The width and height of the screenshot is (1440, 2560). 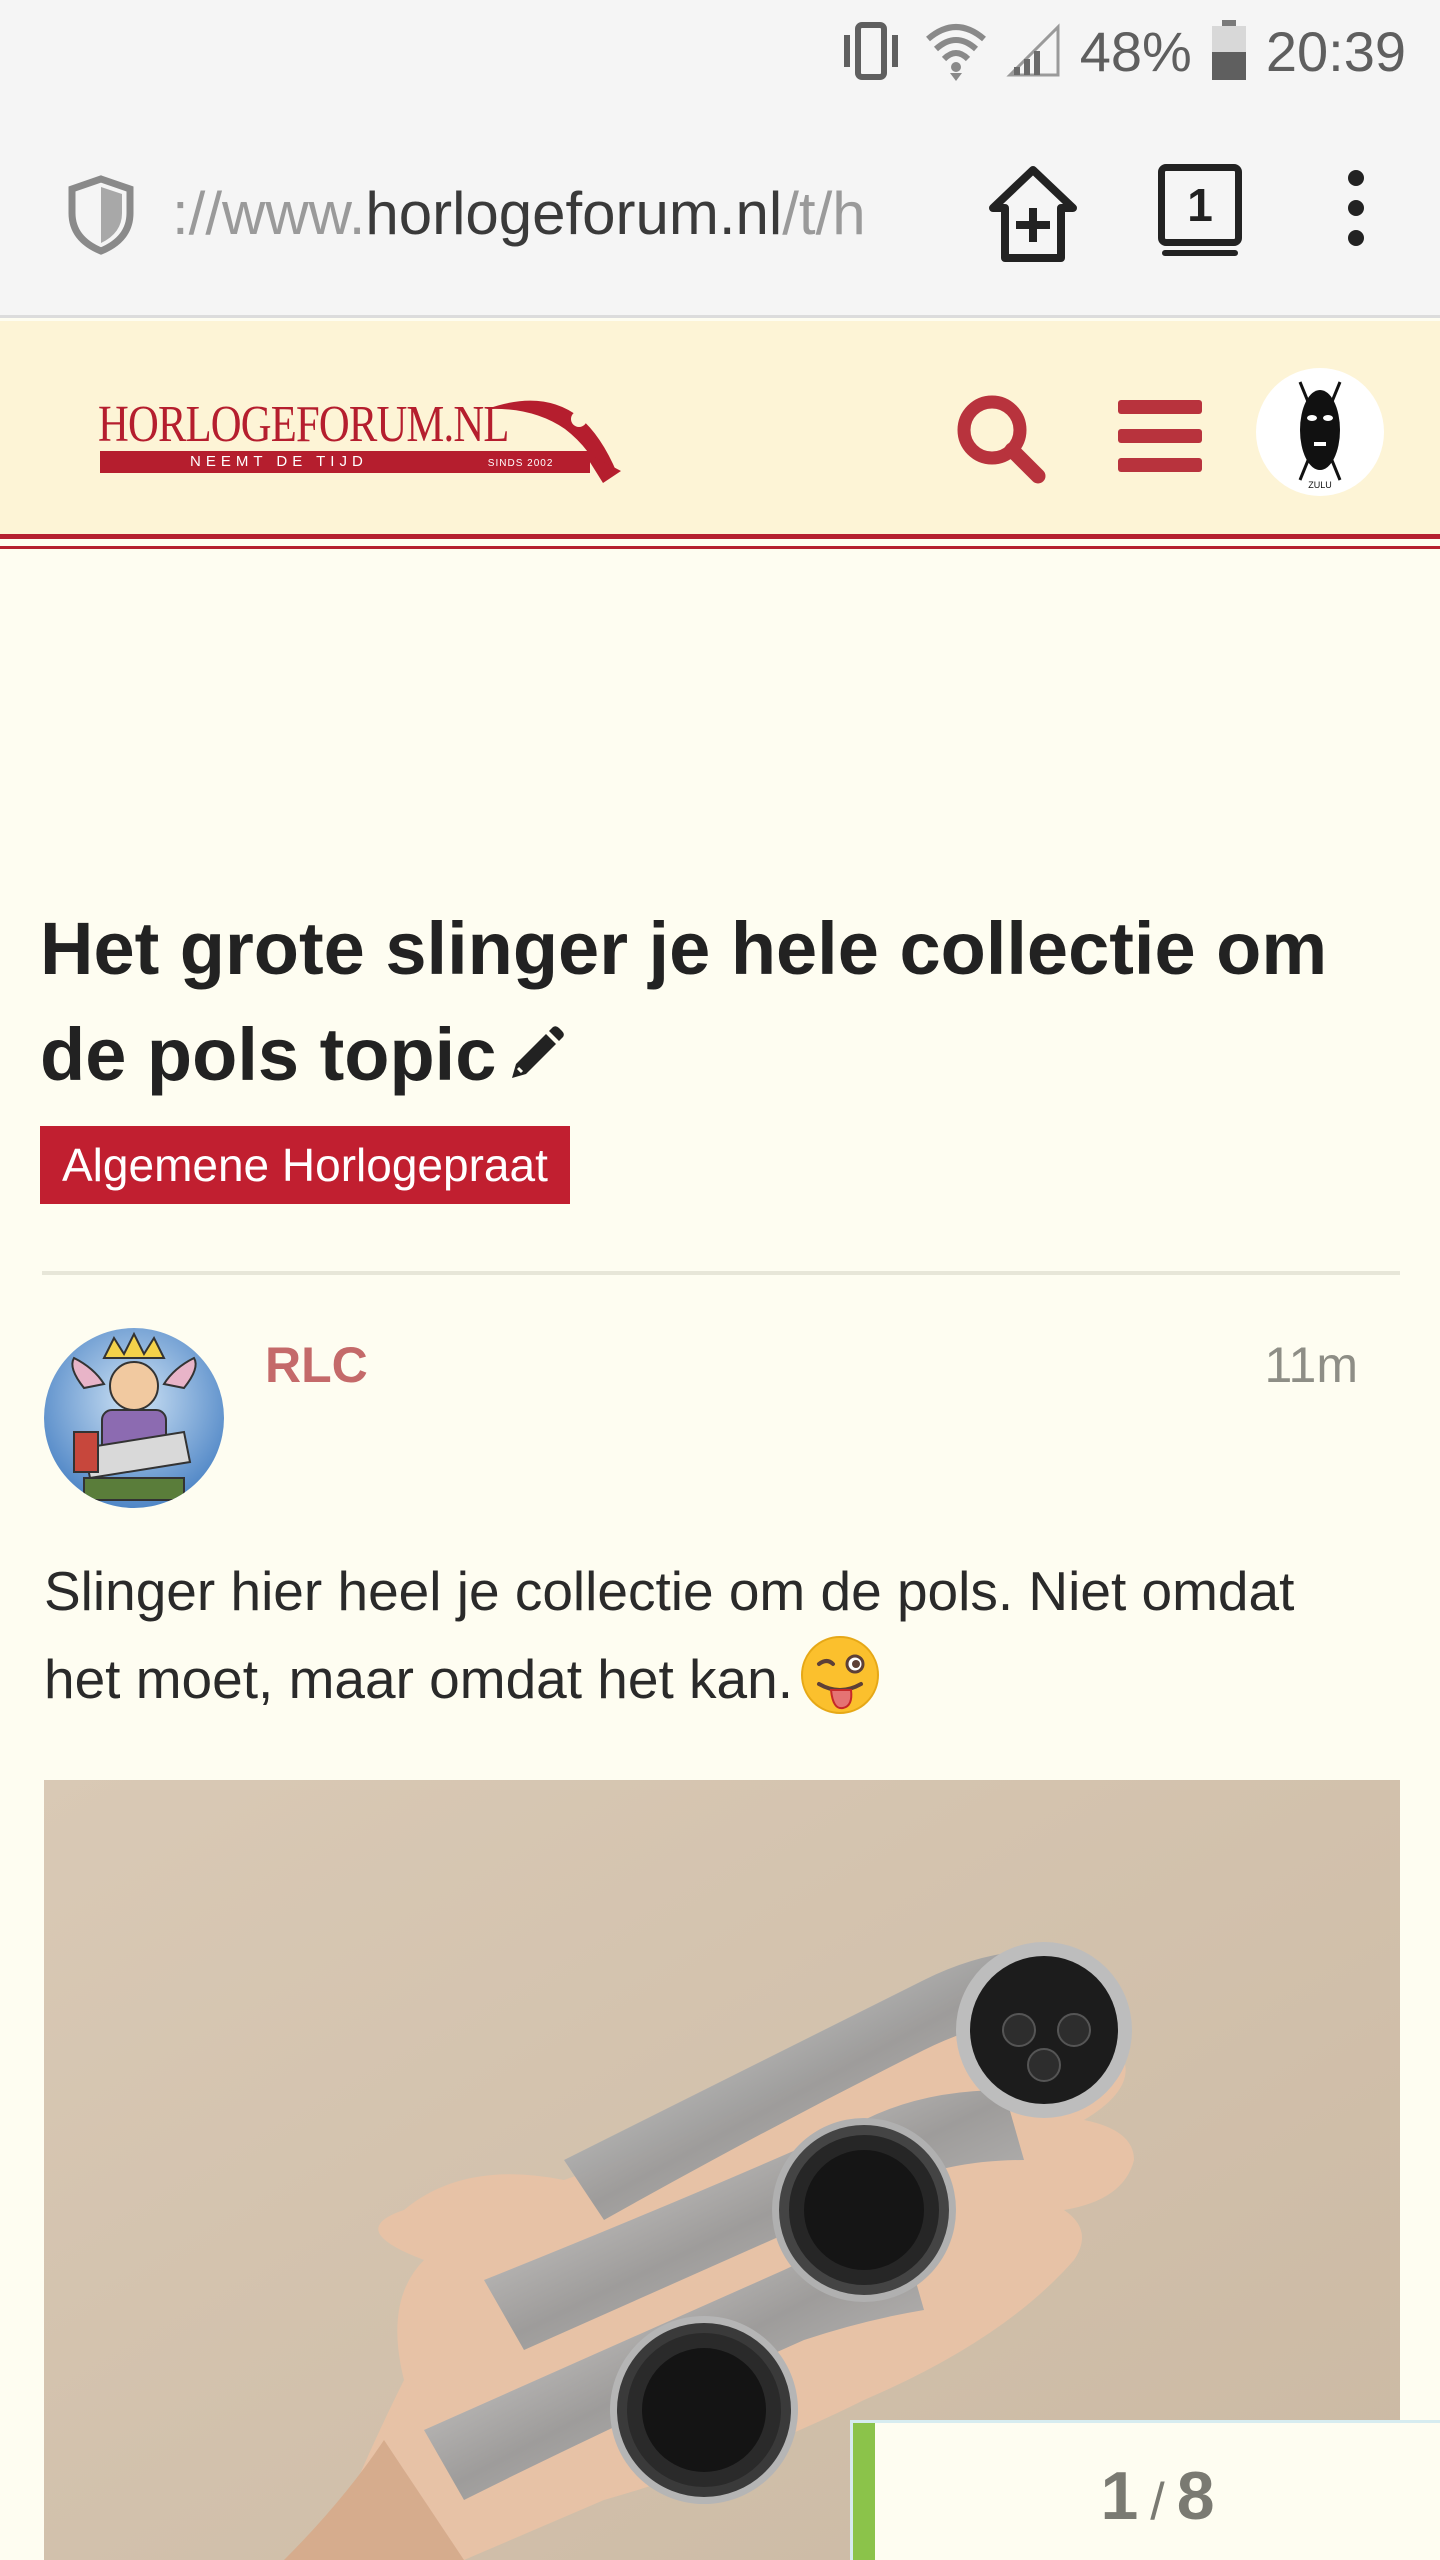 I want to click on site-logo: HORLOGEFORUM.NL NEEMT DE TIJD SINDS 2002, so click(x=360, y=440).